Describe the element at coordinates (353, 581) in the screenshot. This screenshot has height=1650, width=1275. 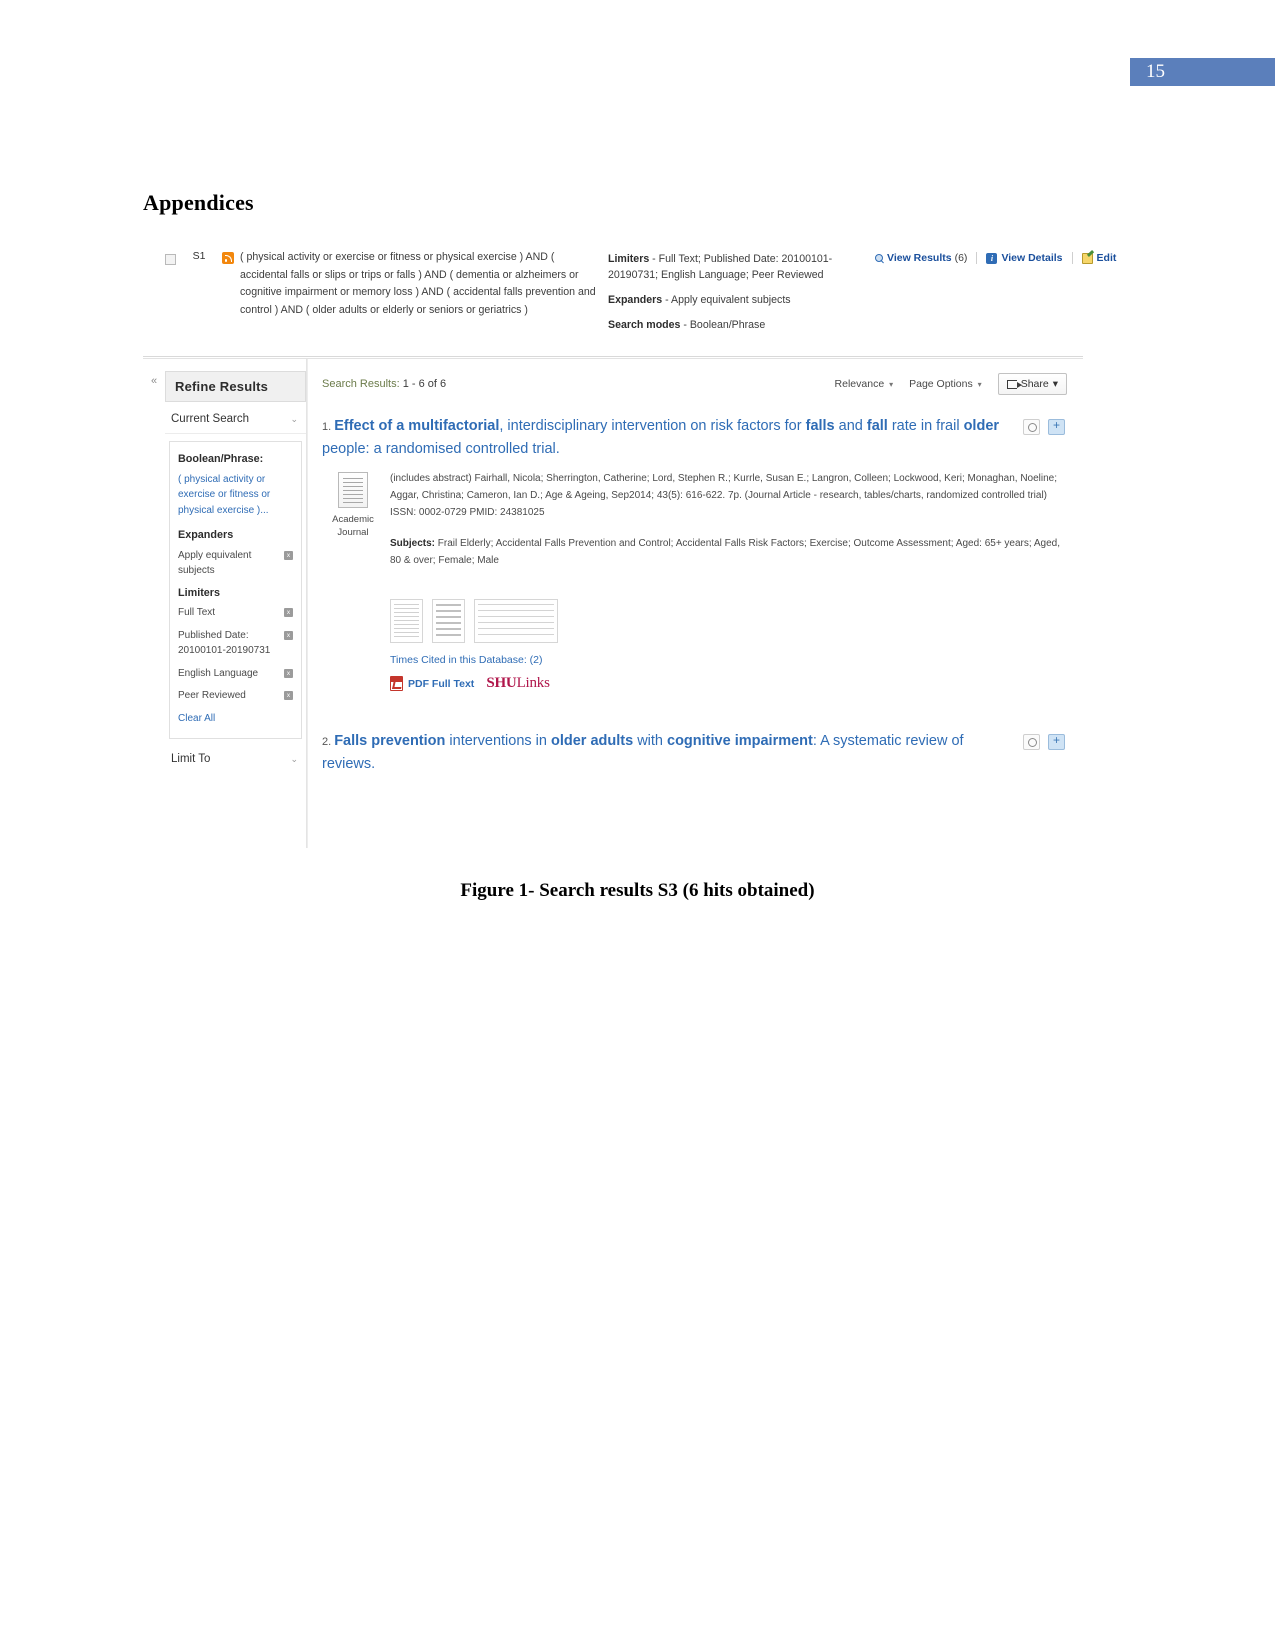
I see `record-source-type: Academic Journal` at that location.